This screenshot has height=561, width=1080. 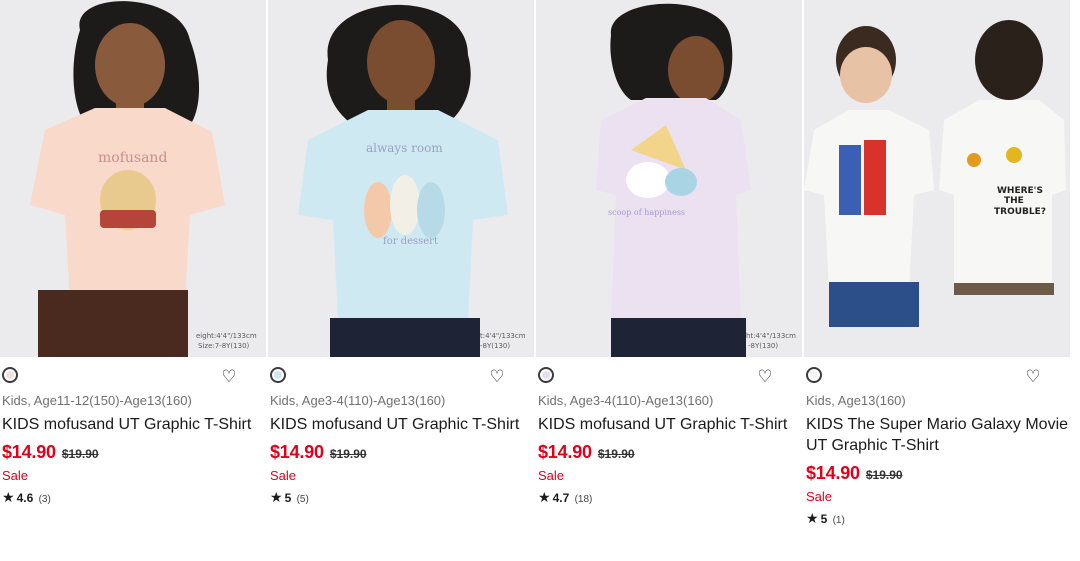 I want to click on rating: ★ 5 (5), so click(x=403, y=498).